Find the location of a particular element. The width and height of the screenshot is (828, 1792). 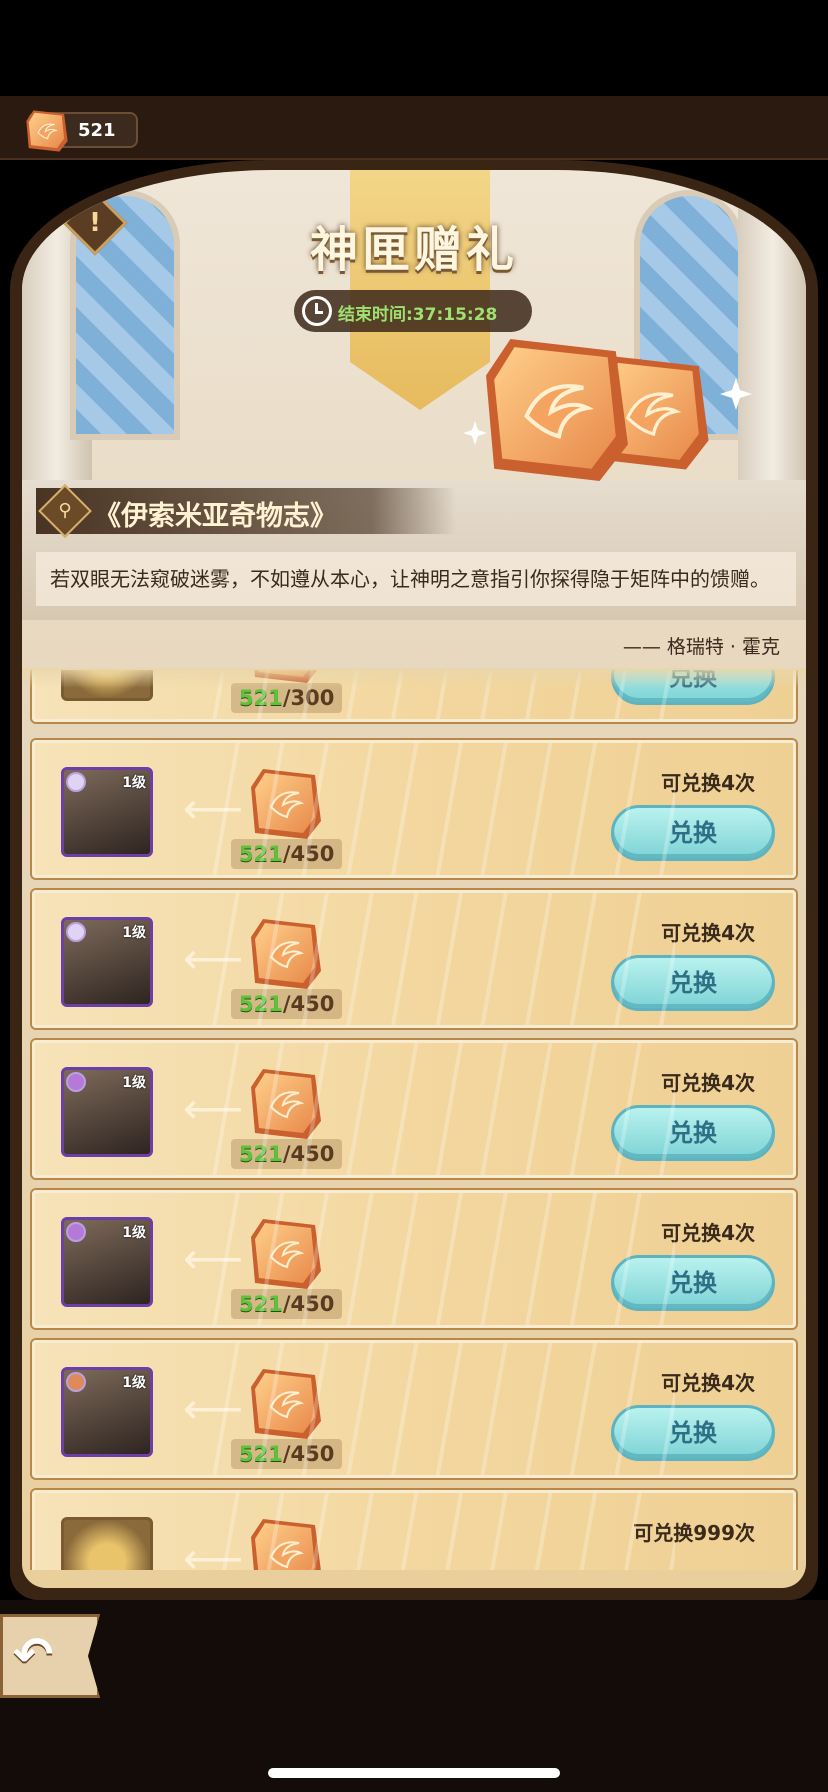

event-title: 神匣赠礼 is located at coordinates (413, 250).